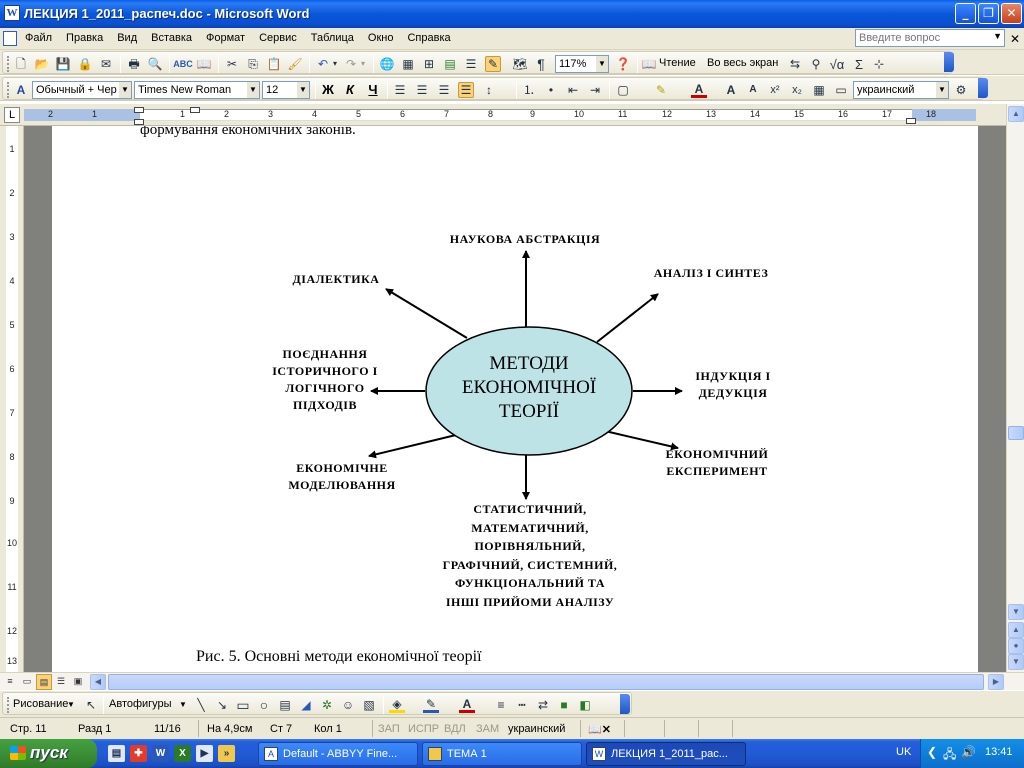 The width and height of the screenshot is (1024, 768). I want to click on restore-button: ❐, so click(988, 13).